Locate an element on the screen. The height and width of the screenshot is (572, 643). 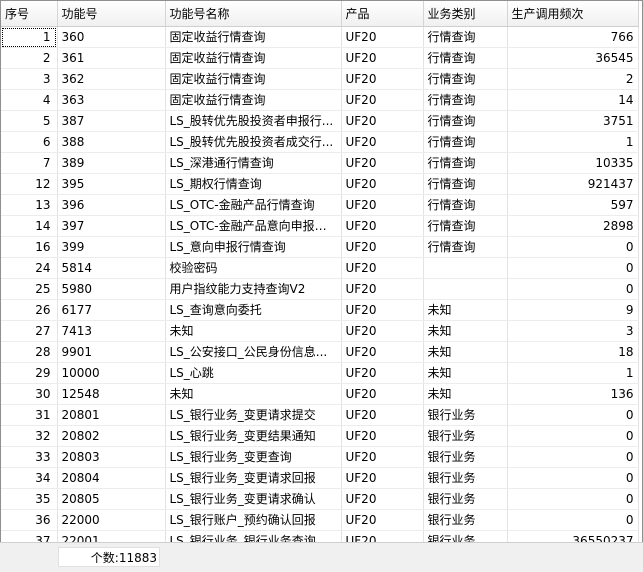
row-index: 27 is located at coordinates (29, 331).